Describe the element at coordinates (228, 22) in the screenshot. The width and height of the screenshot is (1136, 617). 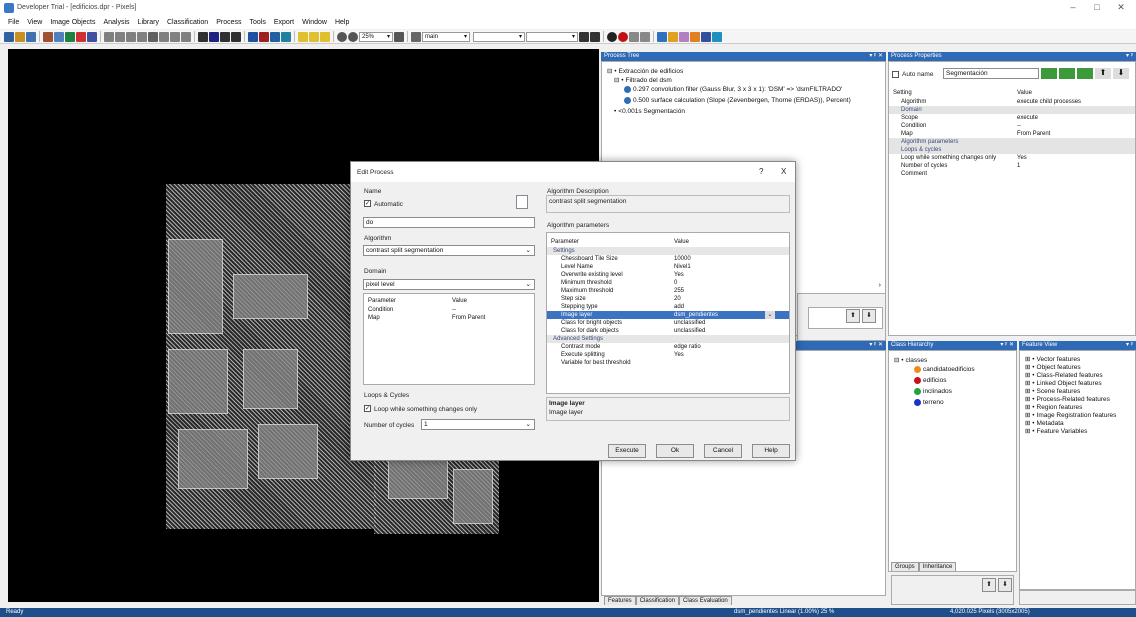
I see `menu-process: Process` at that location.